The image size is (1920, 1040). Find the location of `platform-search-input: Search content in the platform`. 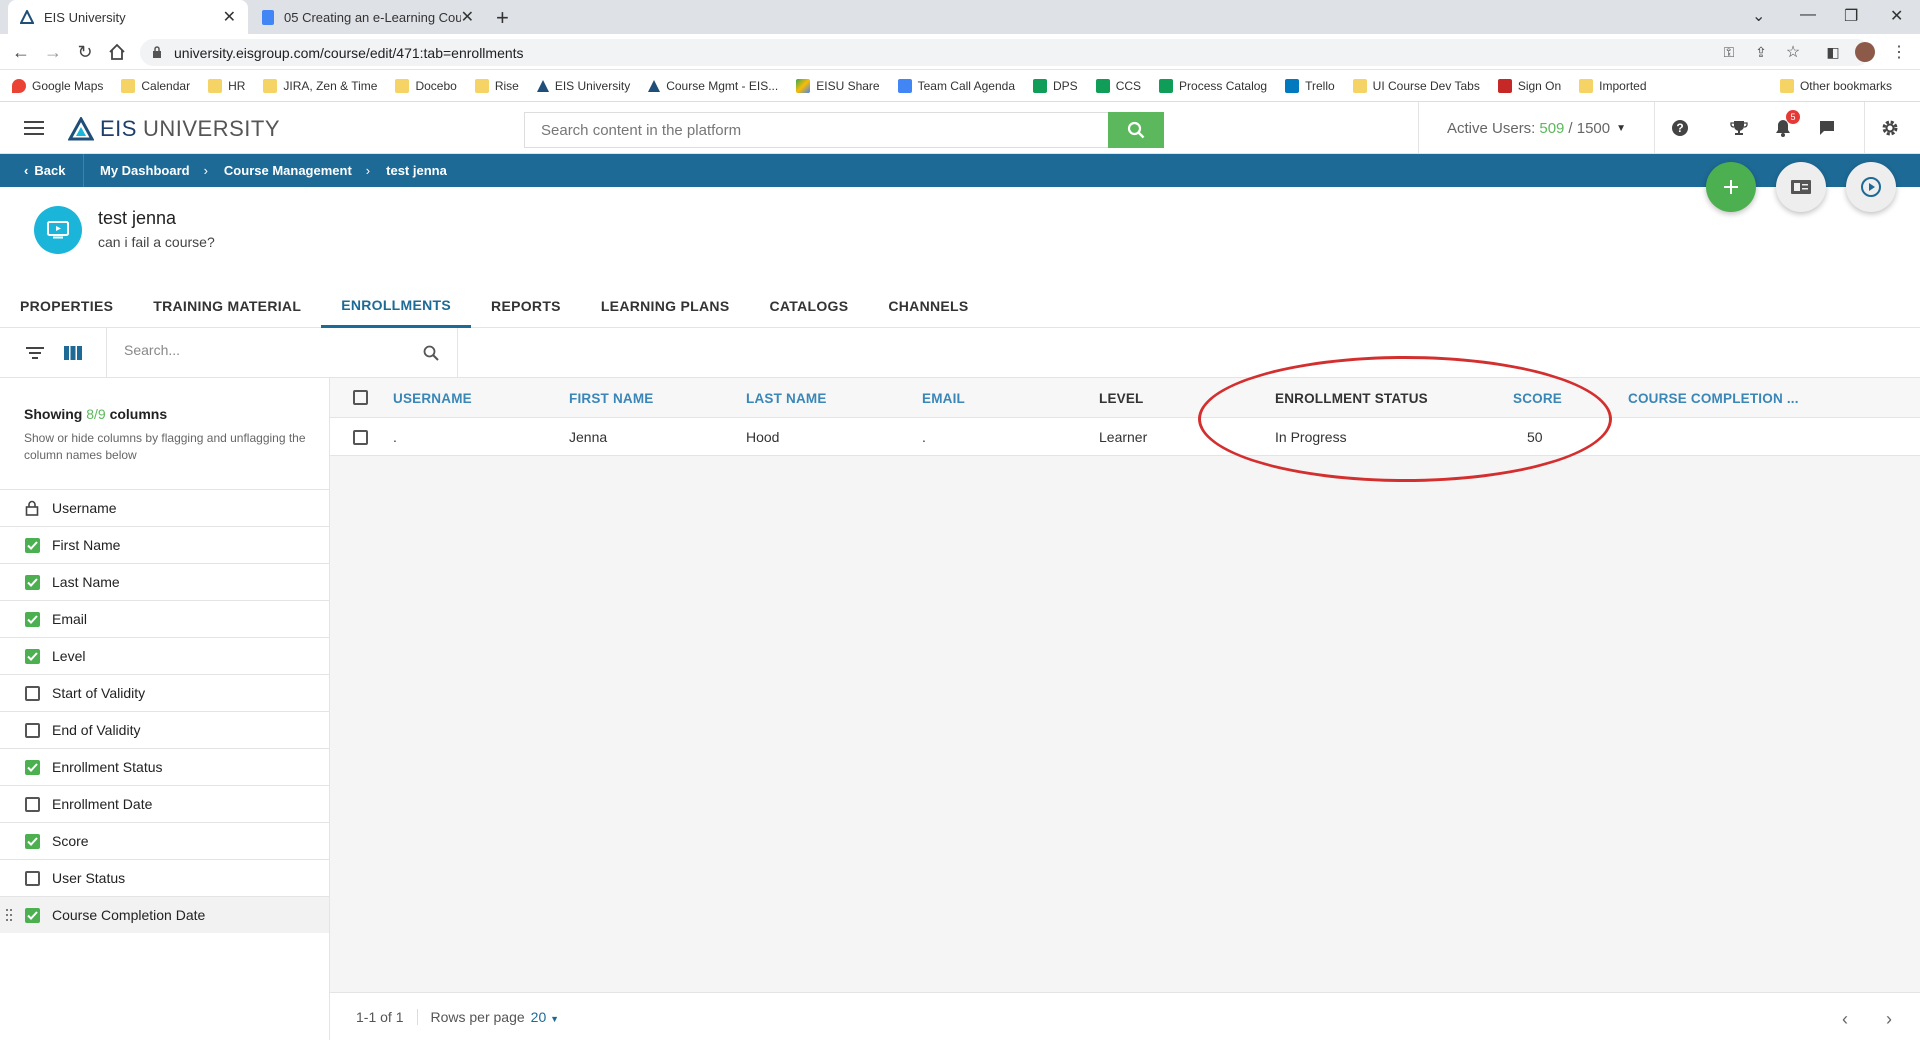

platform-search-input: Search content in the platform is located at coordinates (817, 130).